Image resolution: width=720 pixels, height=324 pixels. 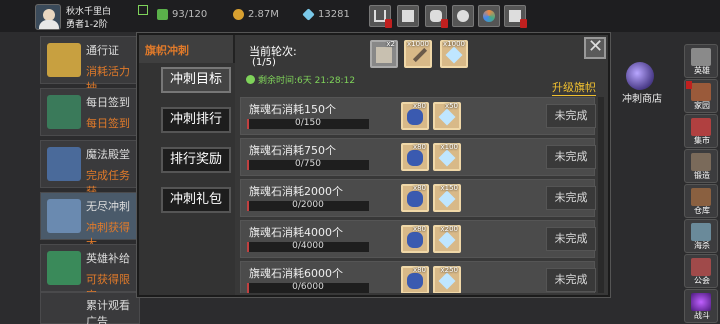 What do you see at coordinates (264, 62) in the screenshot?
I see `round-value: (1/5)` at bounding box center [264, 62].